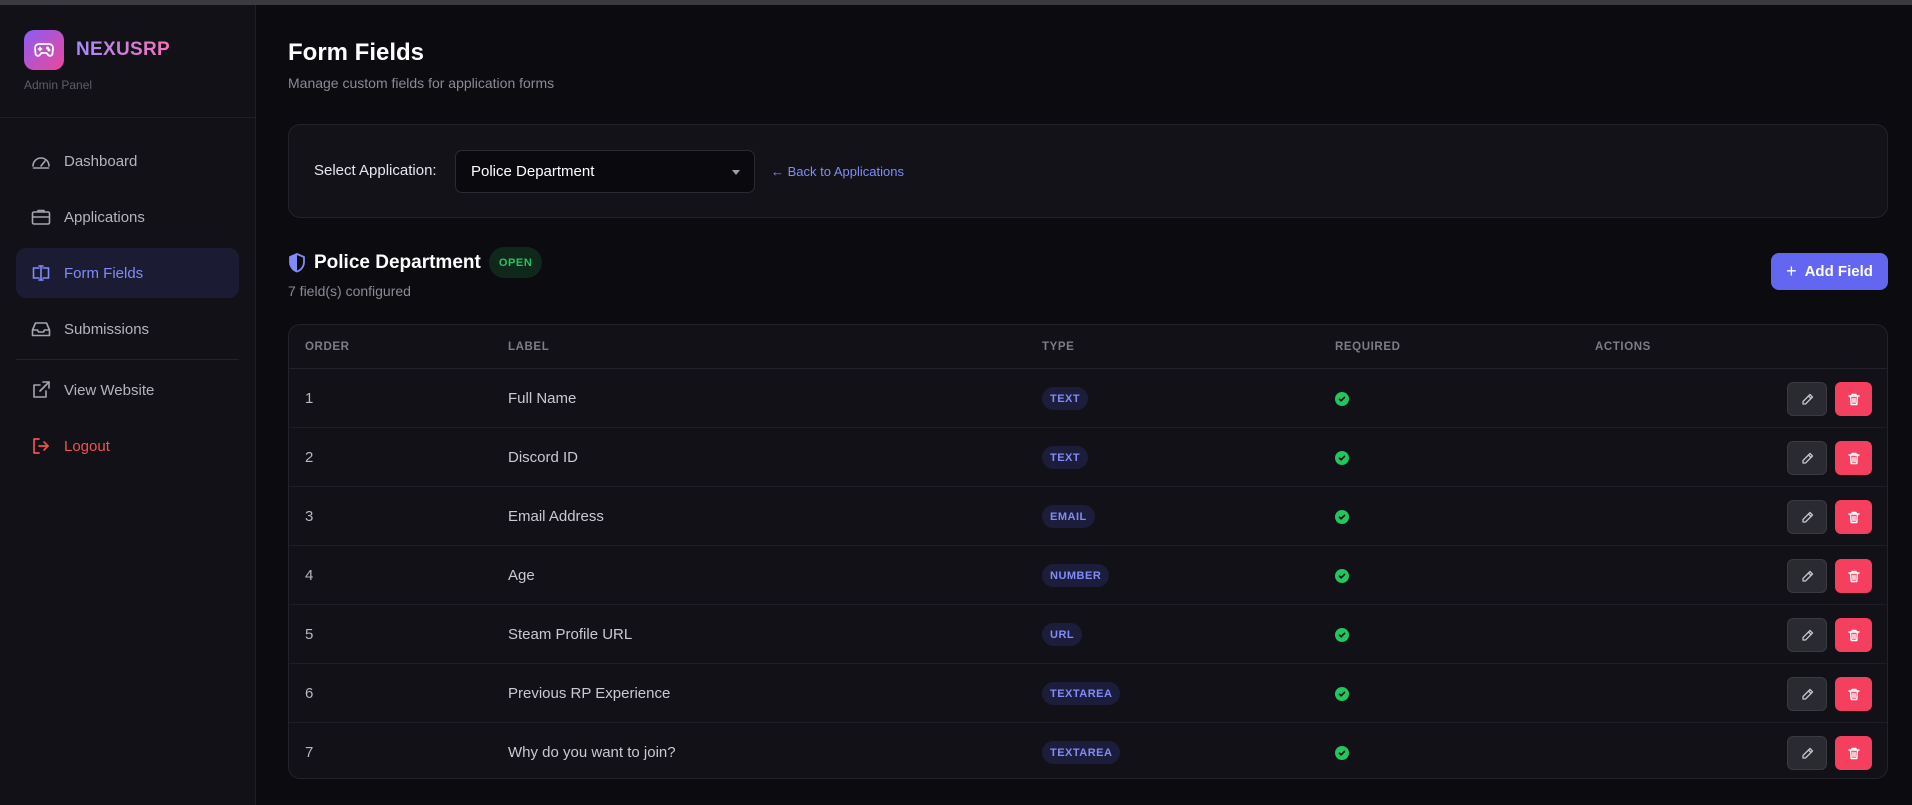 Image resolution: width=1912 pixels, height=805 pixels. Describe the element at coordinates (123, 49) in the screenshot. I see `brand-name: NEXUSRP` at that location.